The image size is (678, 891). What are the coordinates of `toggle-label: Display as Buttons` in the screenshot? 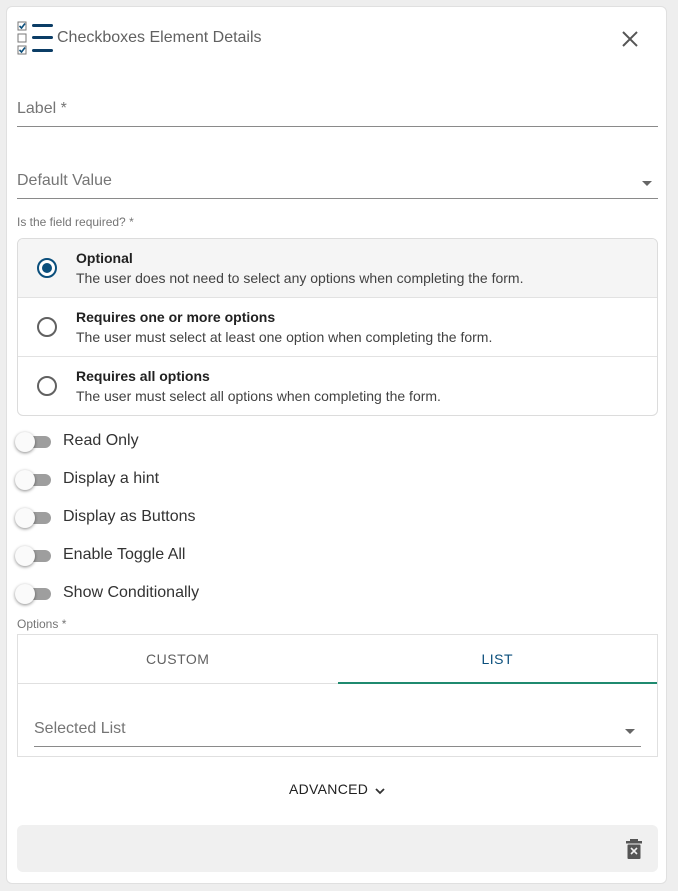 It's located at (129, 516).